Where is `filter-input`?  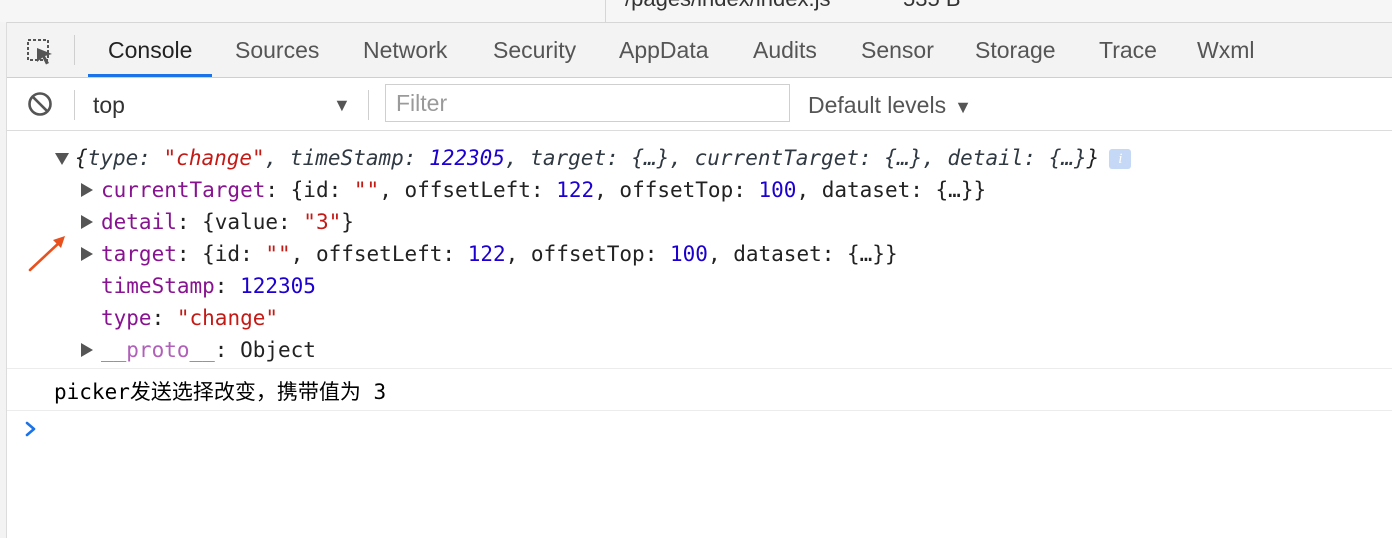
filter-input is located at coordinates (587, 103).